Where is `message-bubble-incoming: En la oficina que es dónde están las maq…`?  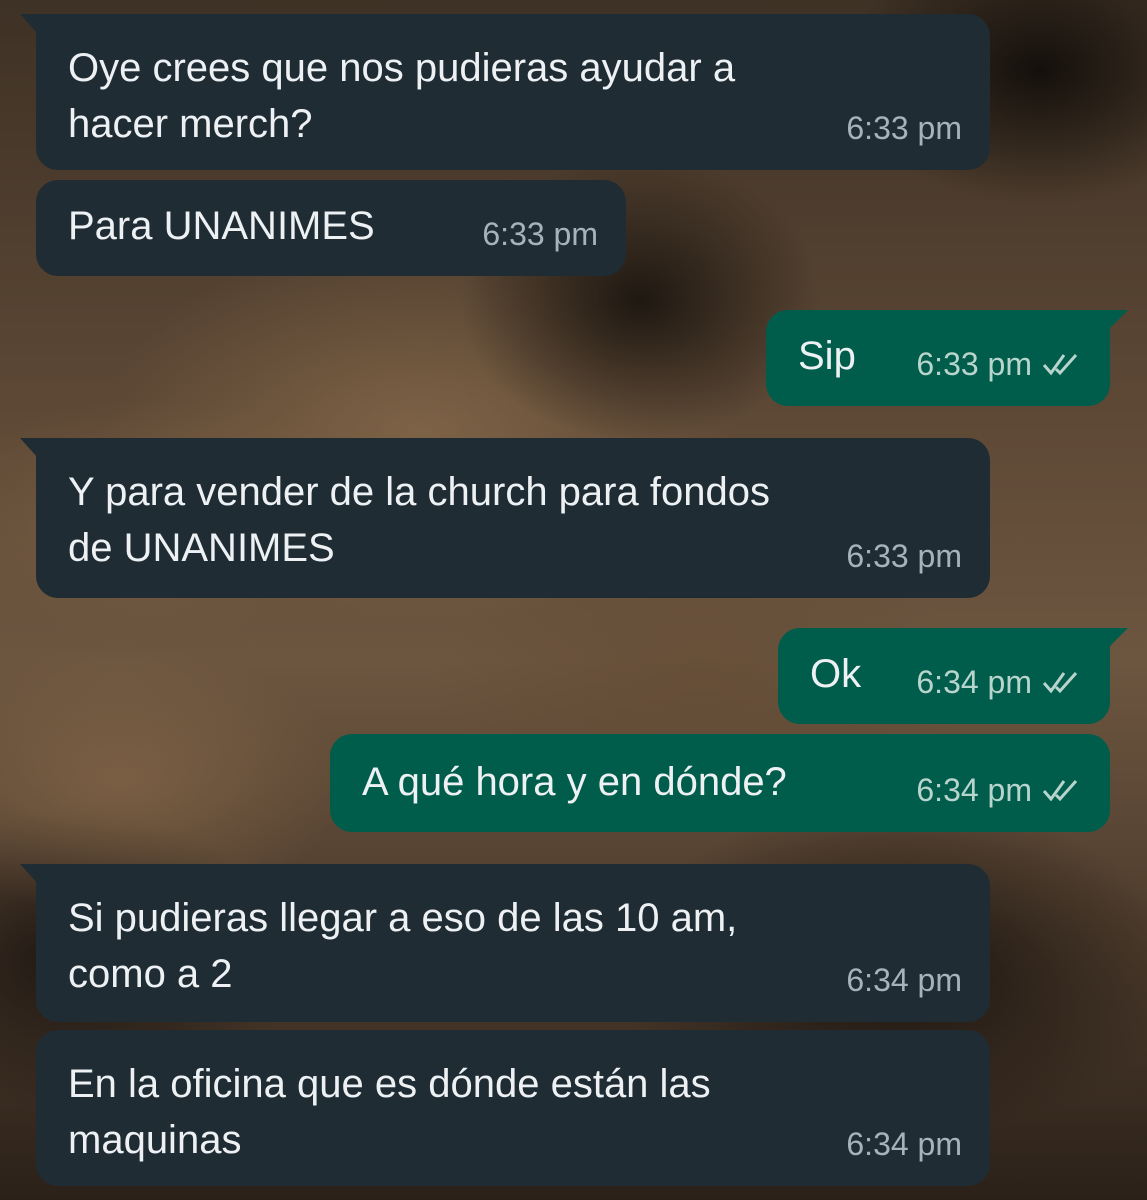
message-bubble-incoming: En la oficina que es dónde están las maq… is located at coordinates (513, 1108).